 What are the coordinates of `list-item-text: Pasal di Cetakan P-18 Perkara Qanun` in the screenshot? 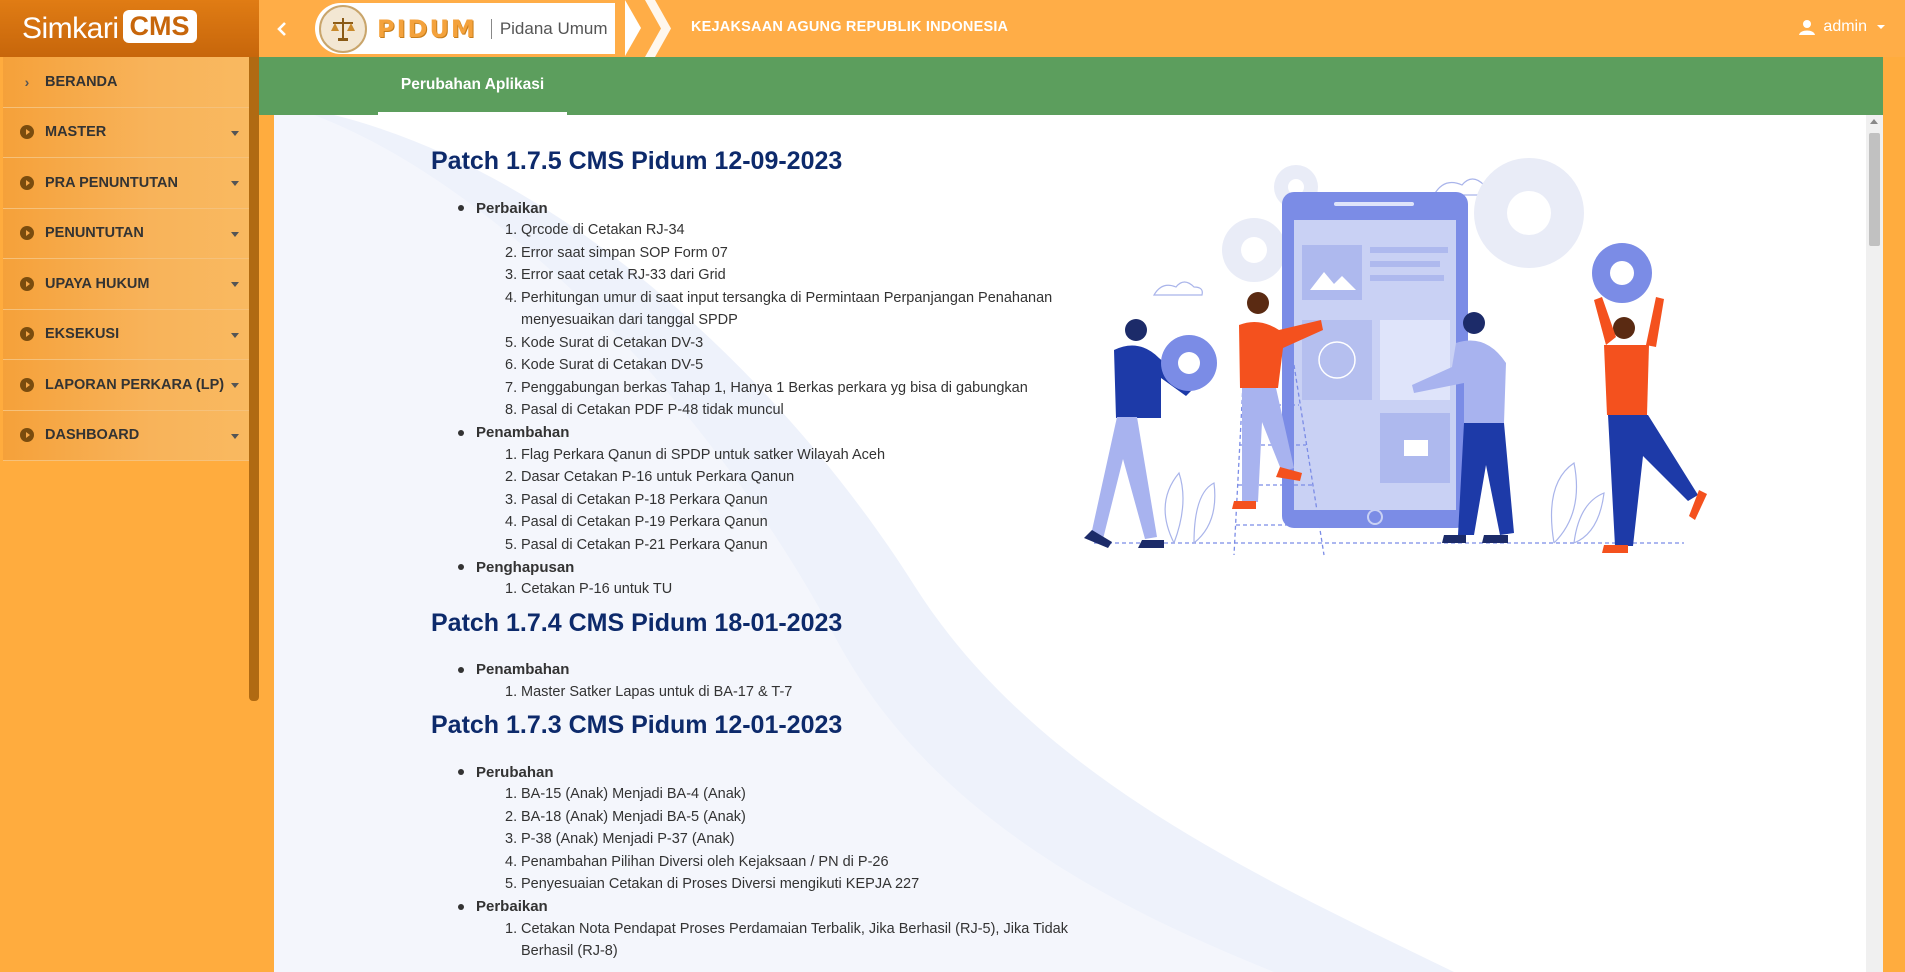 It's located at (644, 499).